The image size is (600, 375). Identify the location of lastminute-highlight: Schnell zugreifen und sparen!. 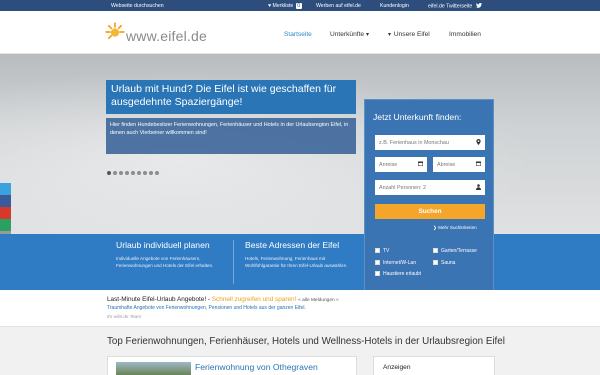
(254, 299).